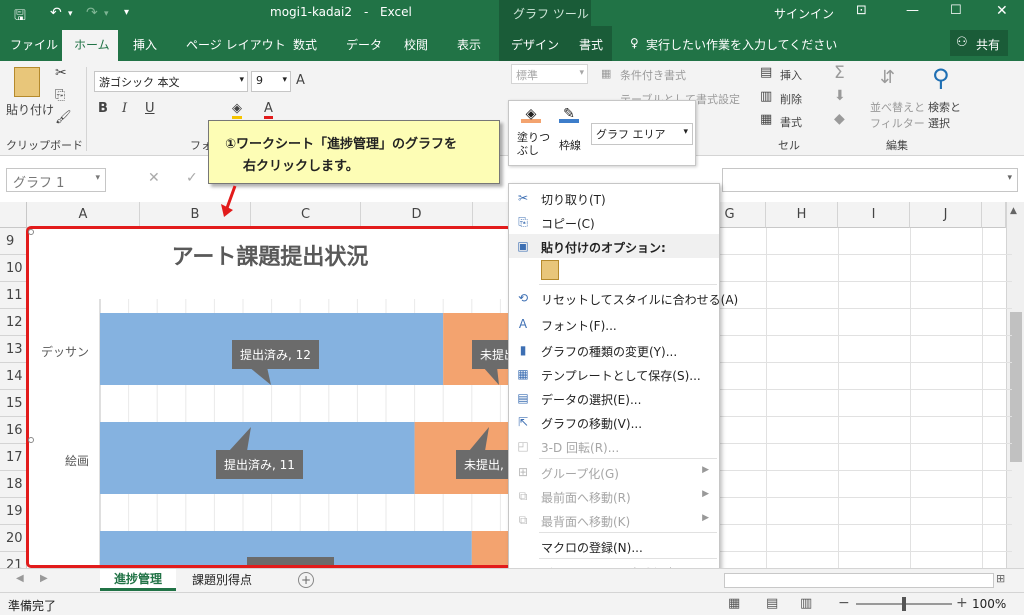 The width and height of the screenshot is (1024, 615). I want to click on tab-data: データ, so click(364, 44).